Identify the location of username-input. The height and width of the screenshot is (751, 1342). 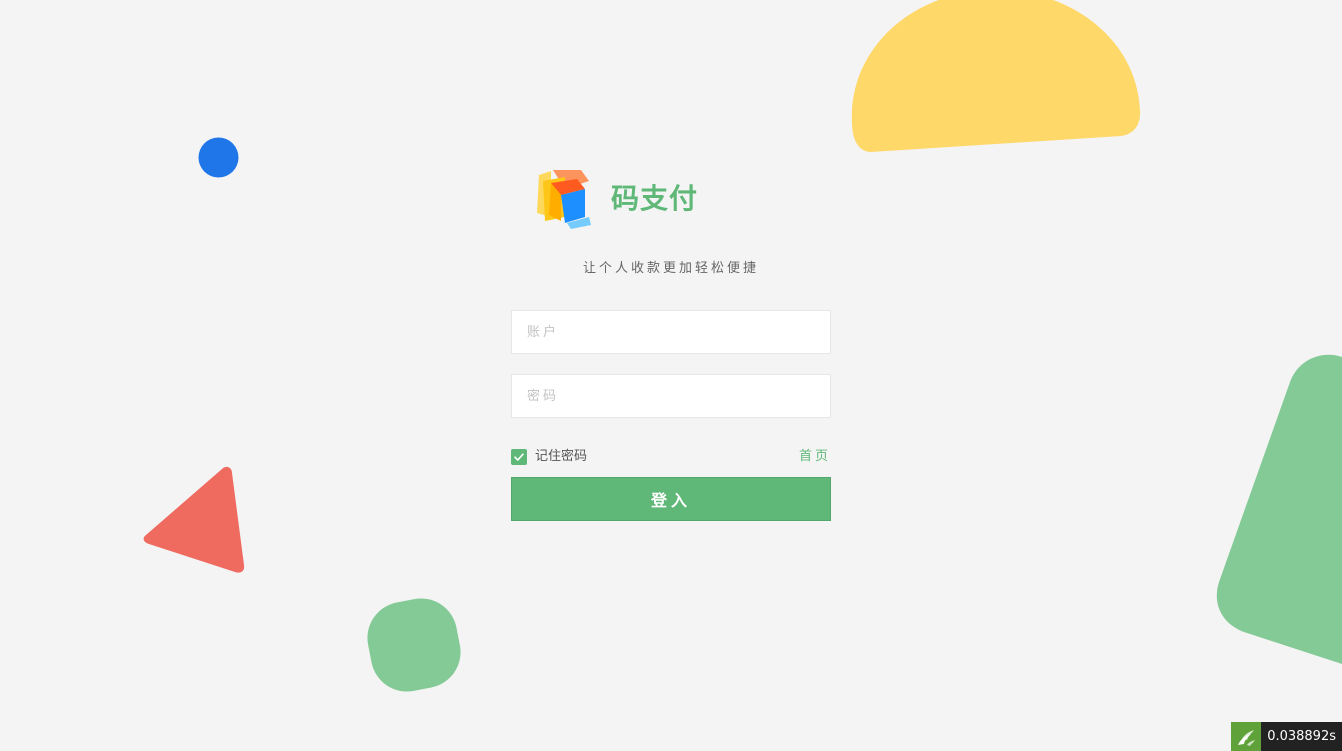
(671, 332).